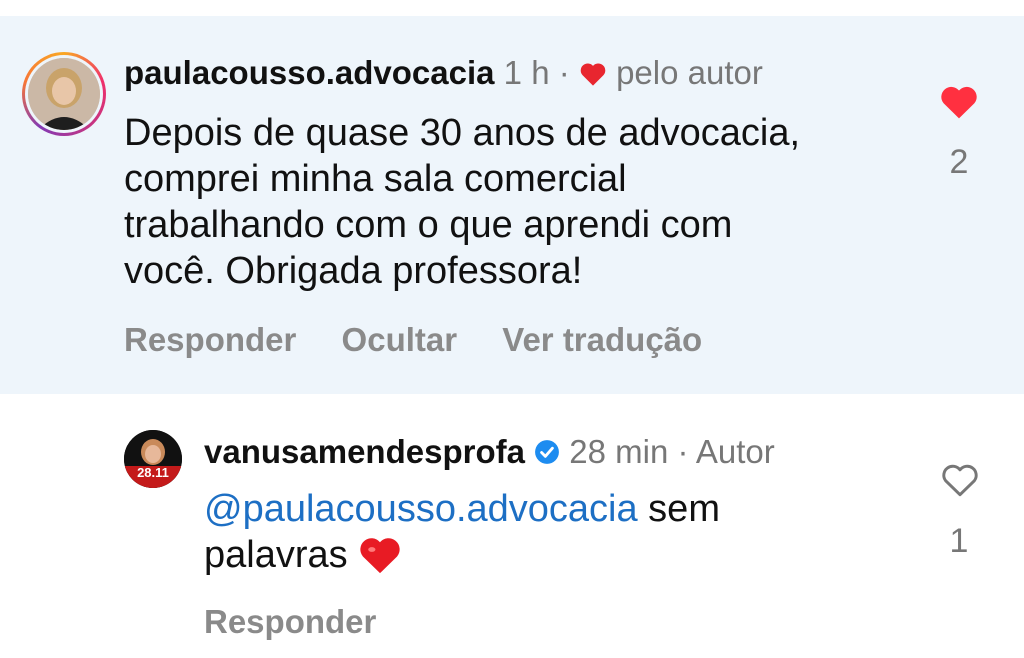 This screenshot has width=1024, height=658. What do you see at coordinates (309, 72) in the screenshot?
I see `comment-username: paulacousso.advocacia` at bounding box center [309, 72].